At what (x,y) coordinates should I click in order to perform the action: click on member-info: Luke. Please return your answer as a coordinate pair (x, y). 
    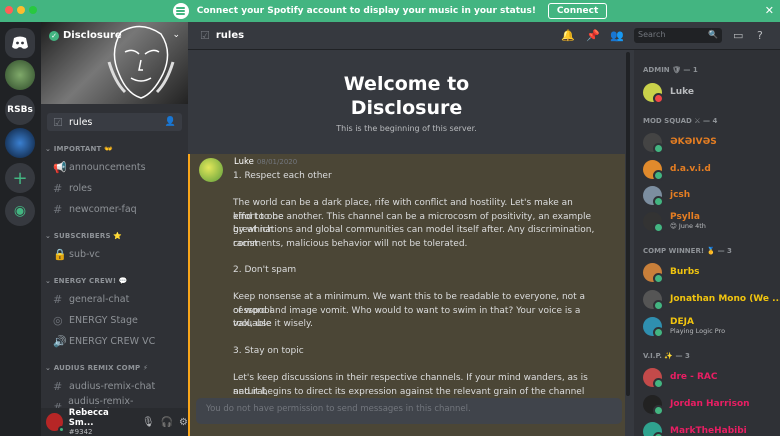
    Looking at the image, I should click on (682, 92).